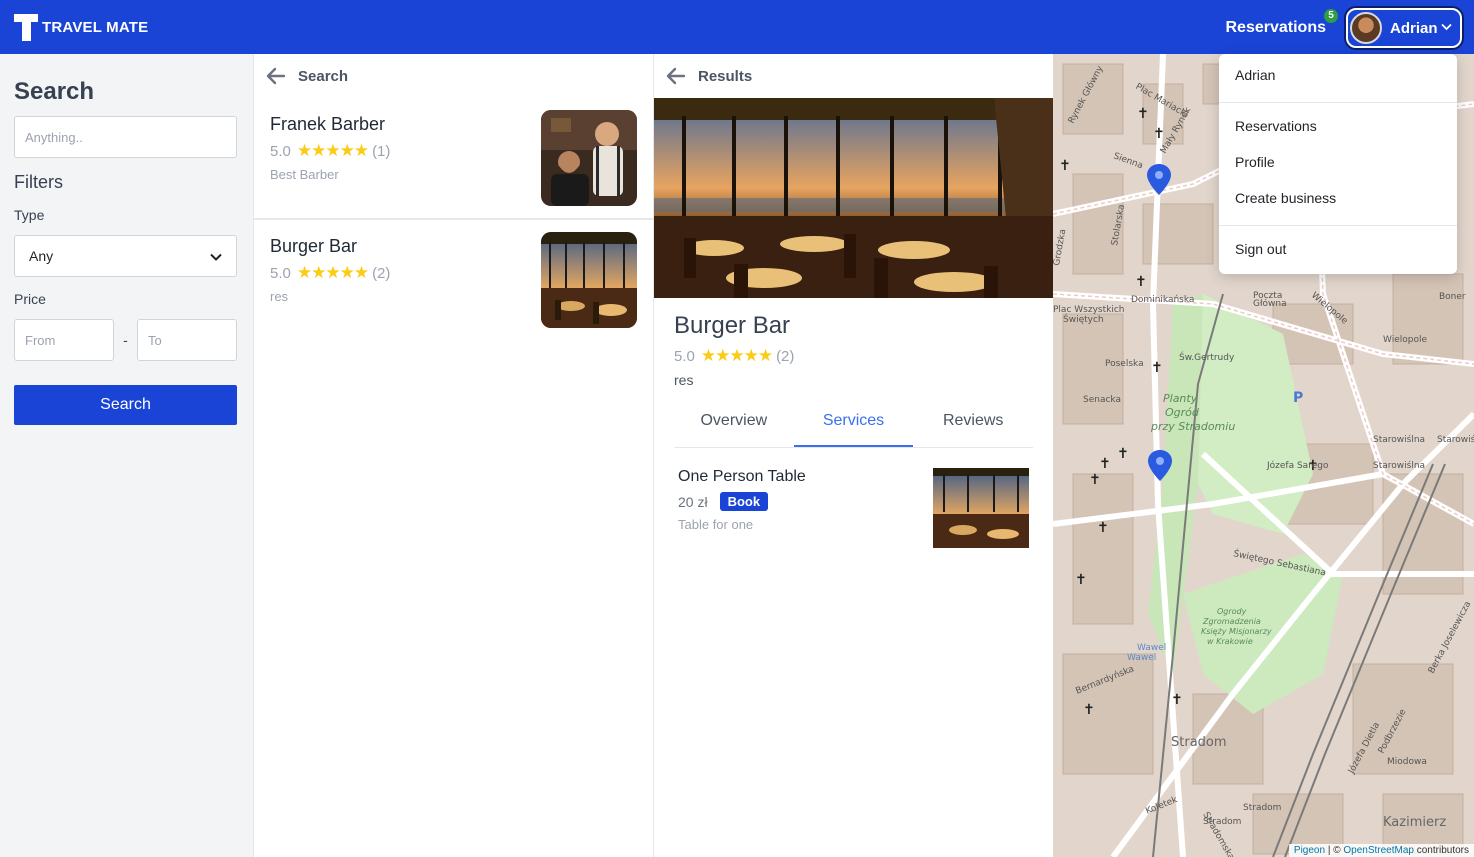 The width and height of the screenshot is (1474, 857). I want to click on svg-text: Senacka, so click(1102, 400).